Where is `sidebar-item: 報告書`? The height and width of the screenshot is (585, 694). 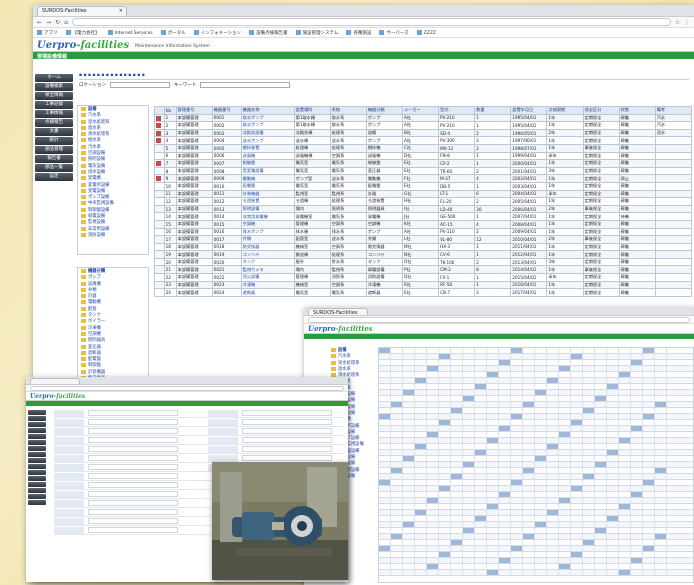 sidebar-item: 報告書 is located at coordinates (54, 159).